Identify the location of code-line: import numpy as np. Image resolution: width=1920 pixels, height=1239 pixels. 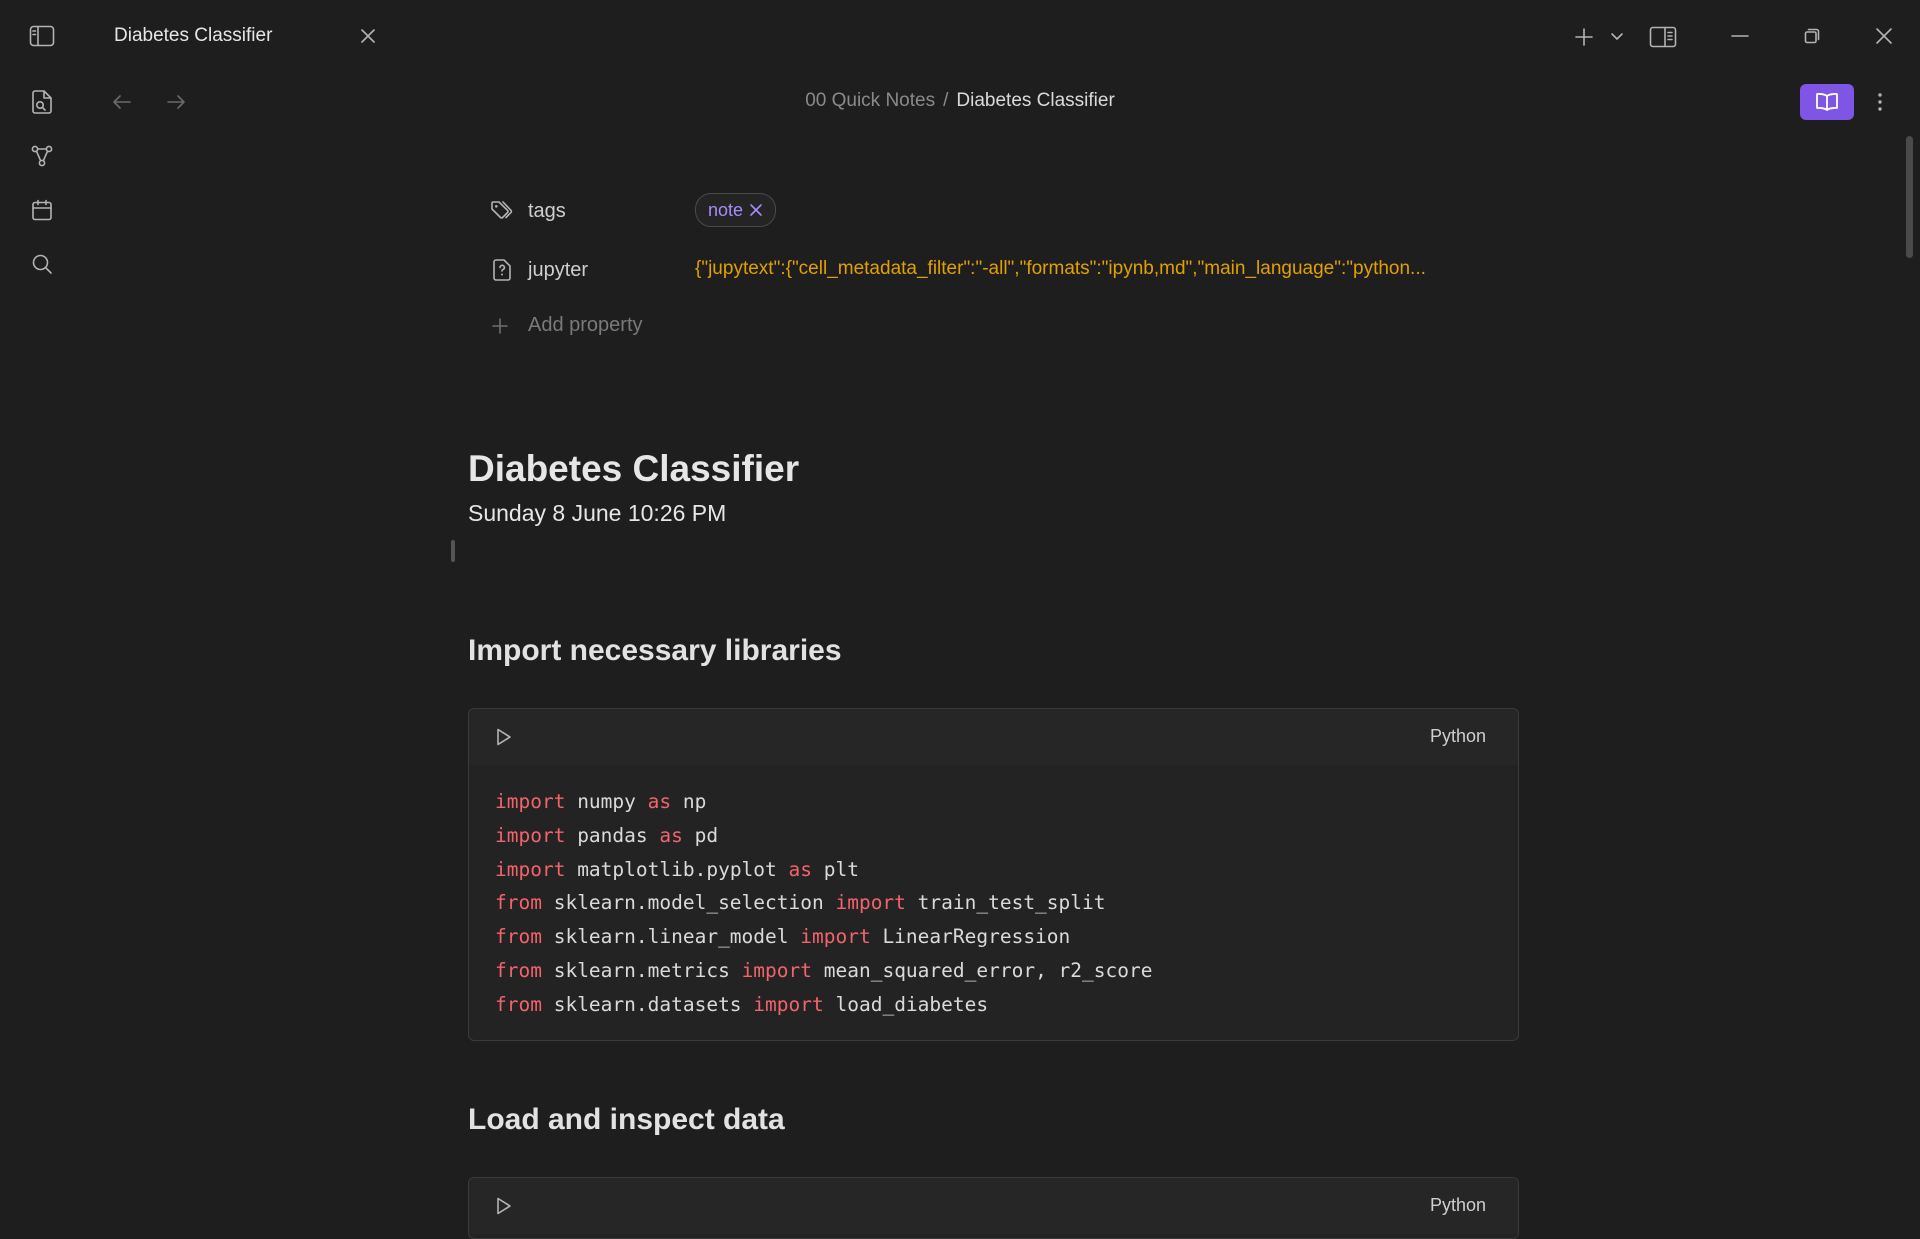
(993, 802).